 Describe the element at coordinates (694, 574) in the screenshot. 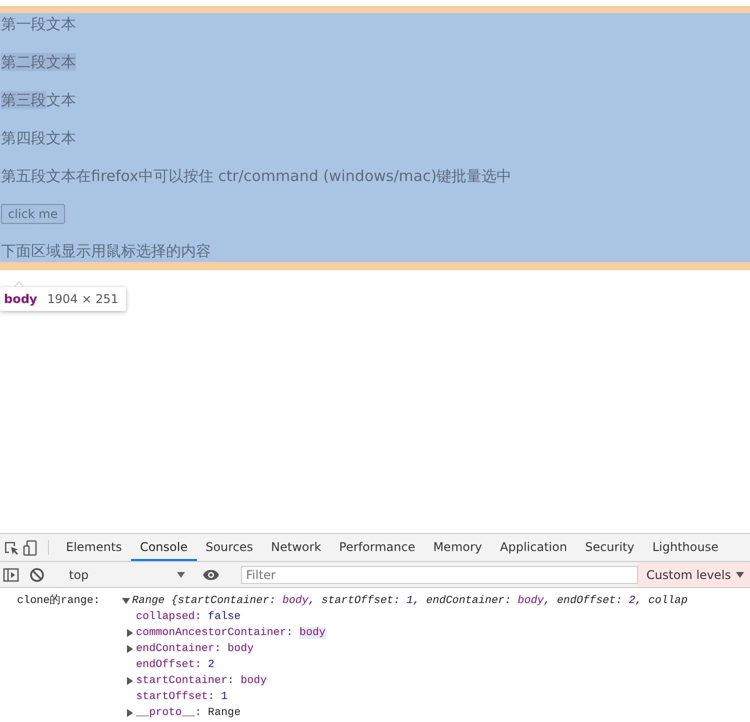

I see `custom-levels-button: Custom levels` at that location.